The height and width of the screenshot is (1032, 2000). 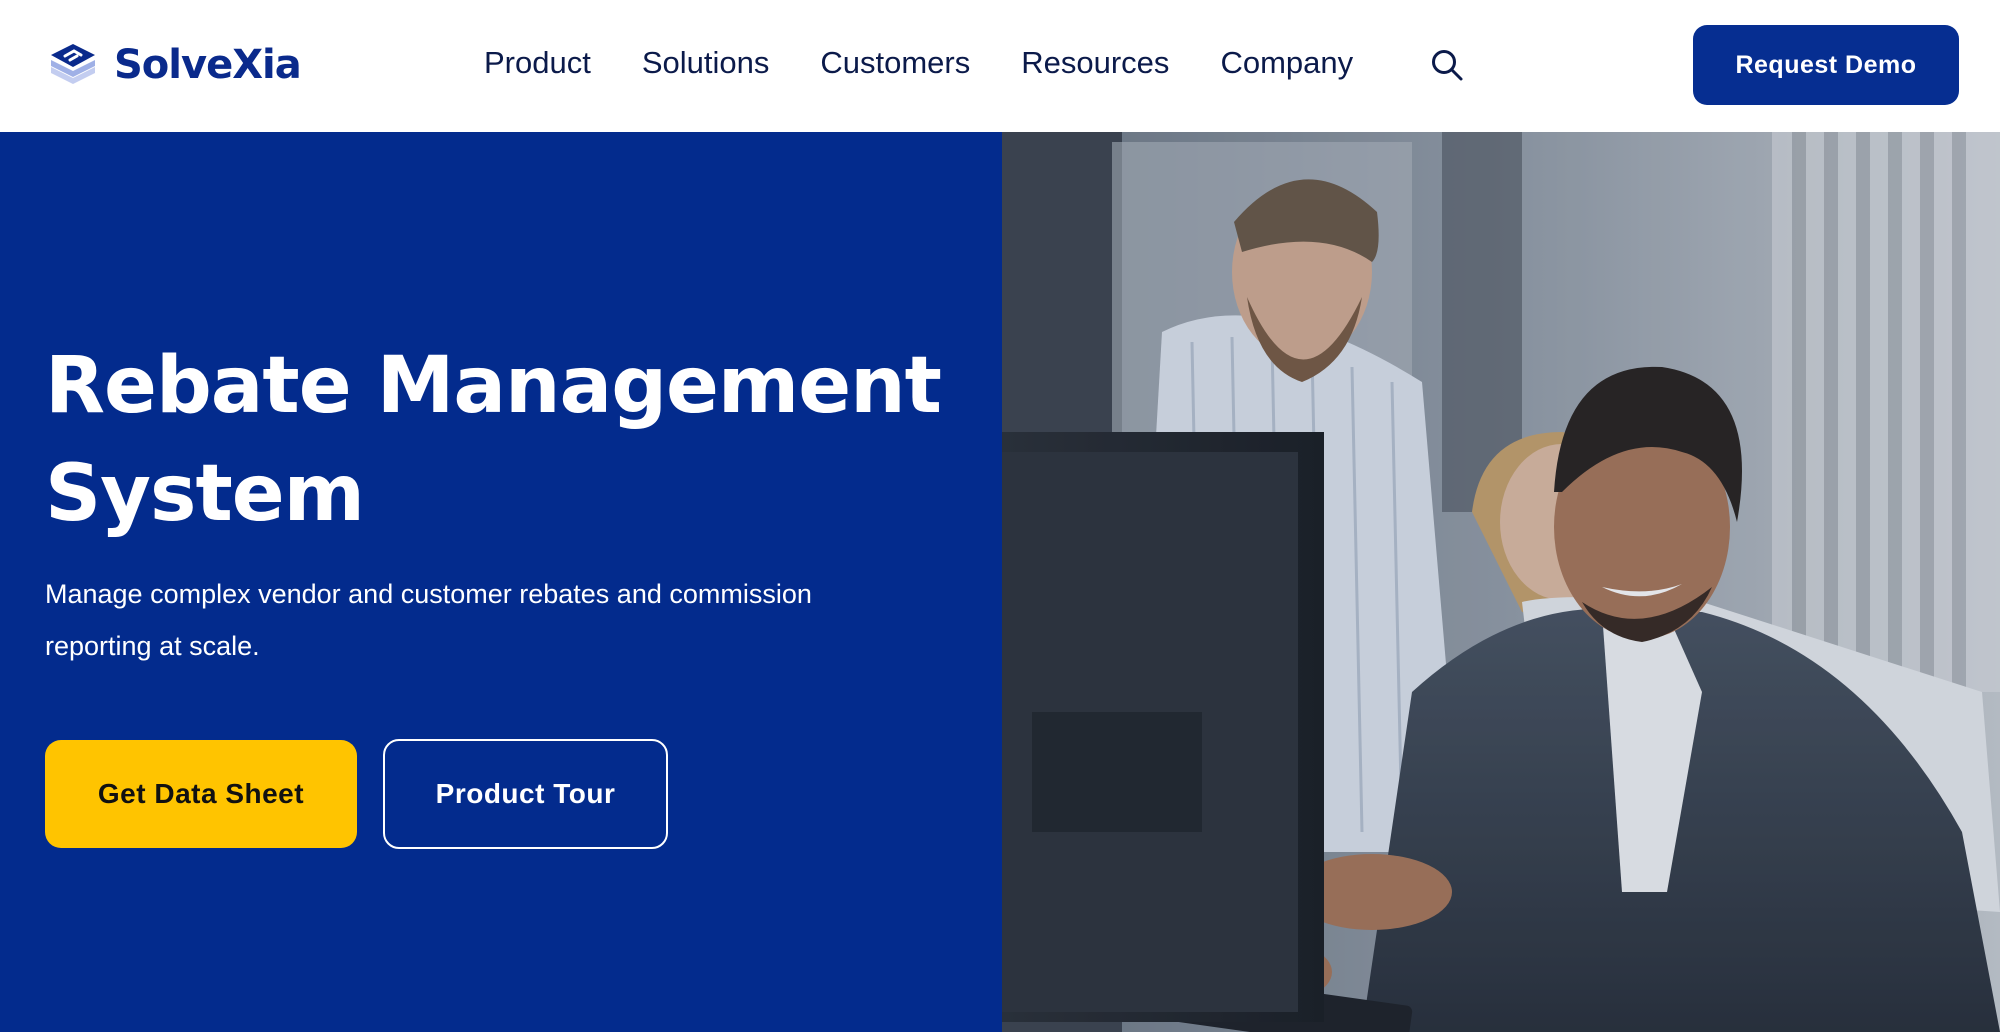 I want to click on nav-item-solutions: Solutions, so click(x=706, y=63).